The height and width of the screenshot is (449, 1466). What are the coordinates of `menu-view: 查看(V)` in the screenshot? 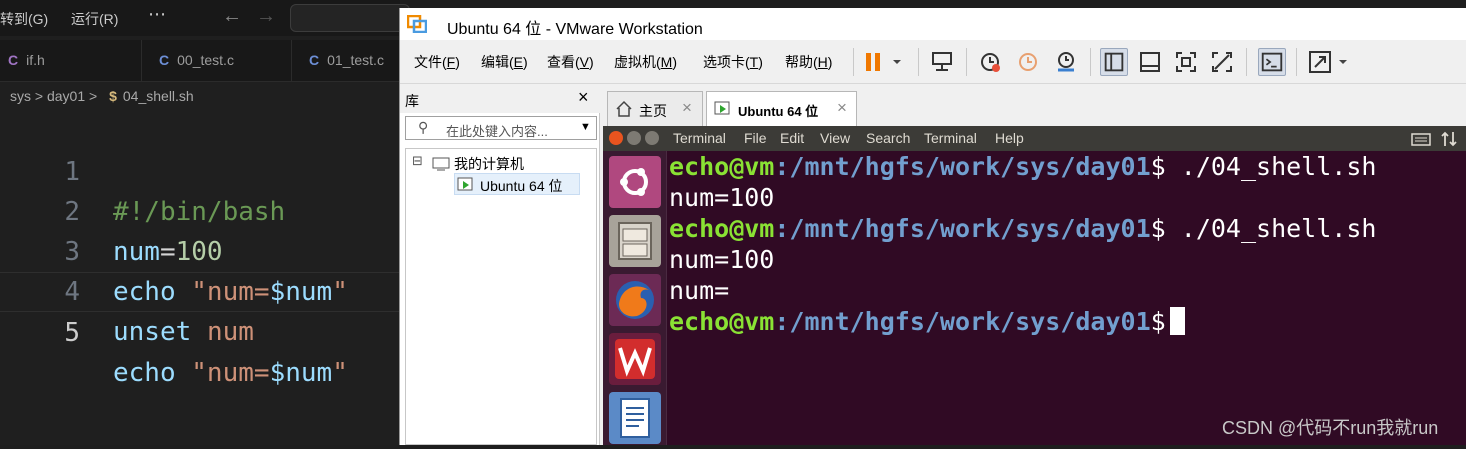 It's located at (570, 62).